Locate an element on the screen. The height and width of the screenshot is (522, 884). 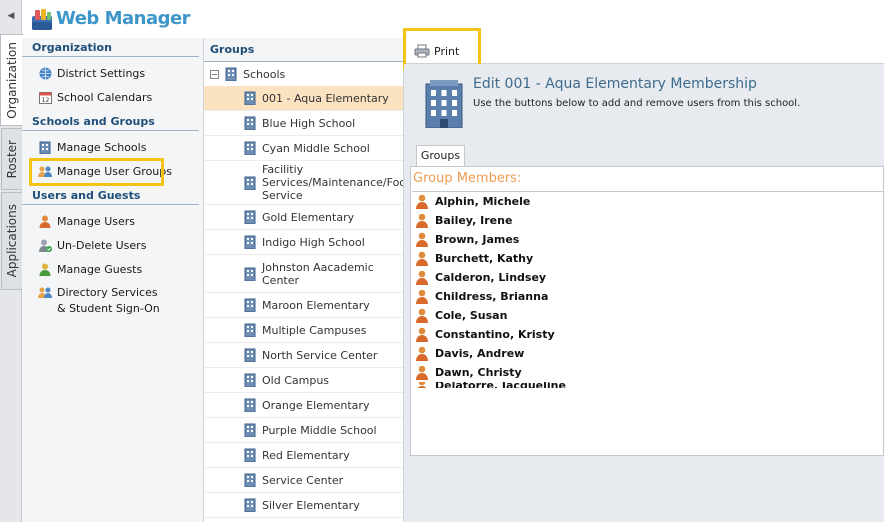
groups-panel-header: Groups is located at coordinates (303, 50).